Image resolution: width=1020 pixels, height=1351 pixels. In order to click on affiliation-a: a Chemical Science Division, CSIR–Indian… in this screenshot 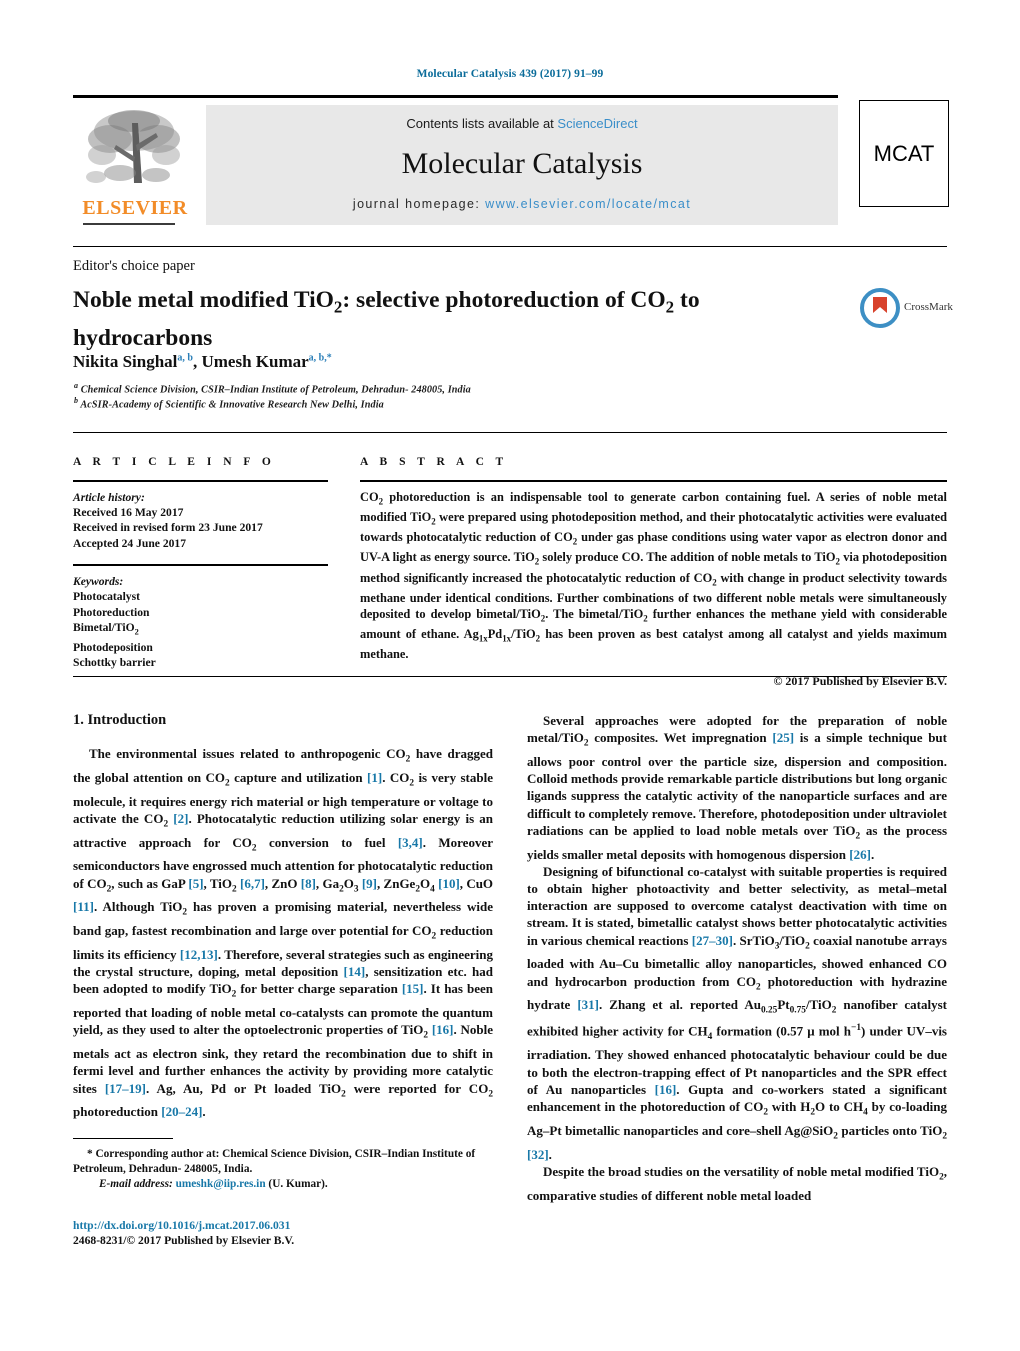, I will do `click(424, 388)`.